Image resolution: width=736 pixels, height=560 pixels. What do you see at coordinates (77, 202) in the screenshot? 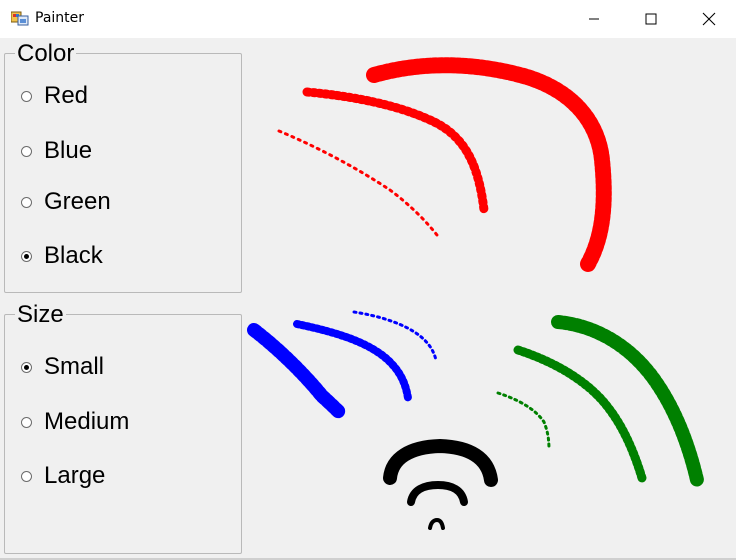
I see `radio-label-green: Green` at bounding box center [77, 202].